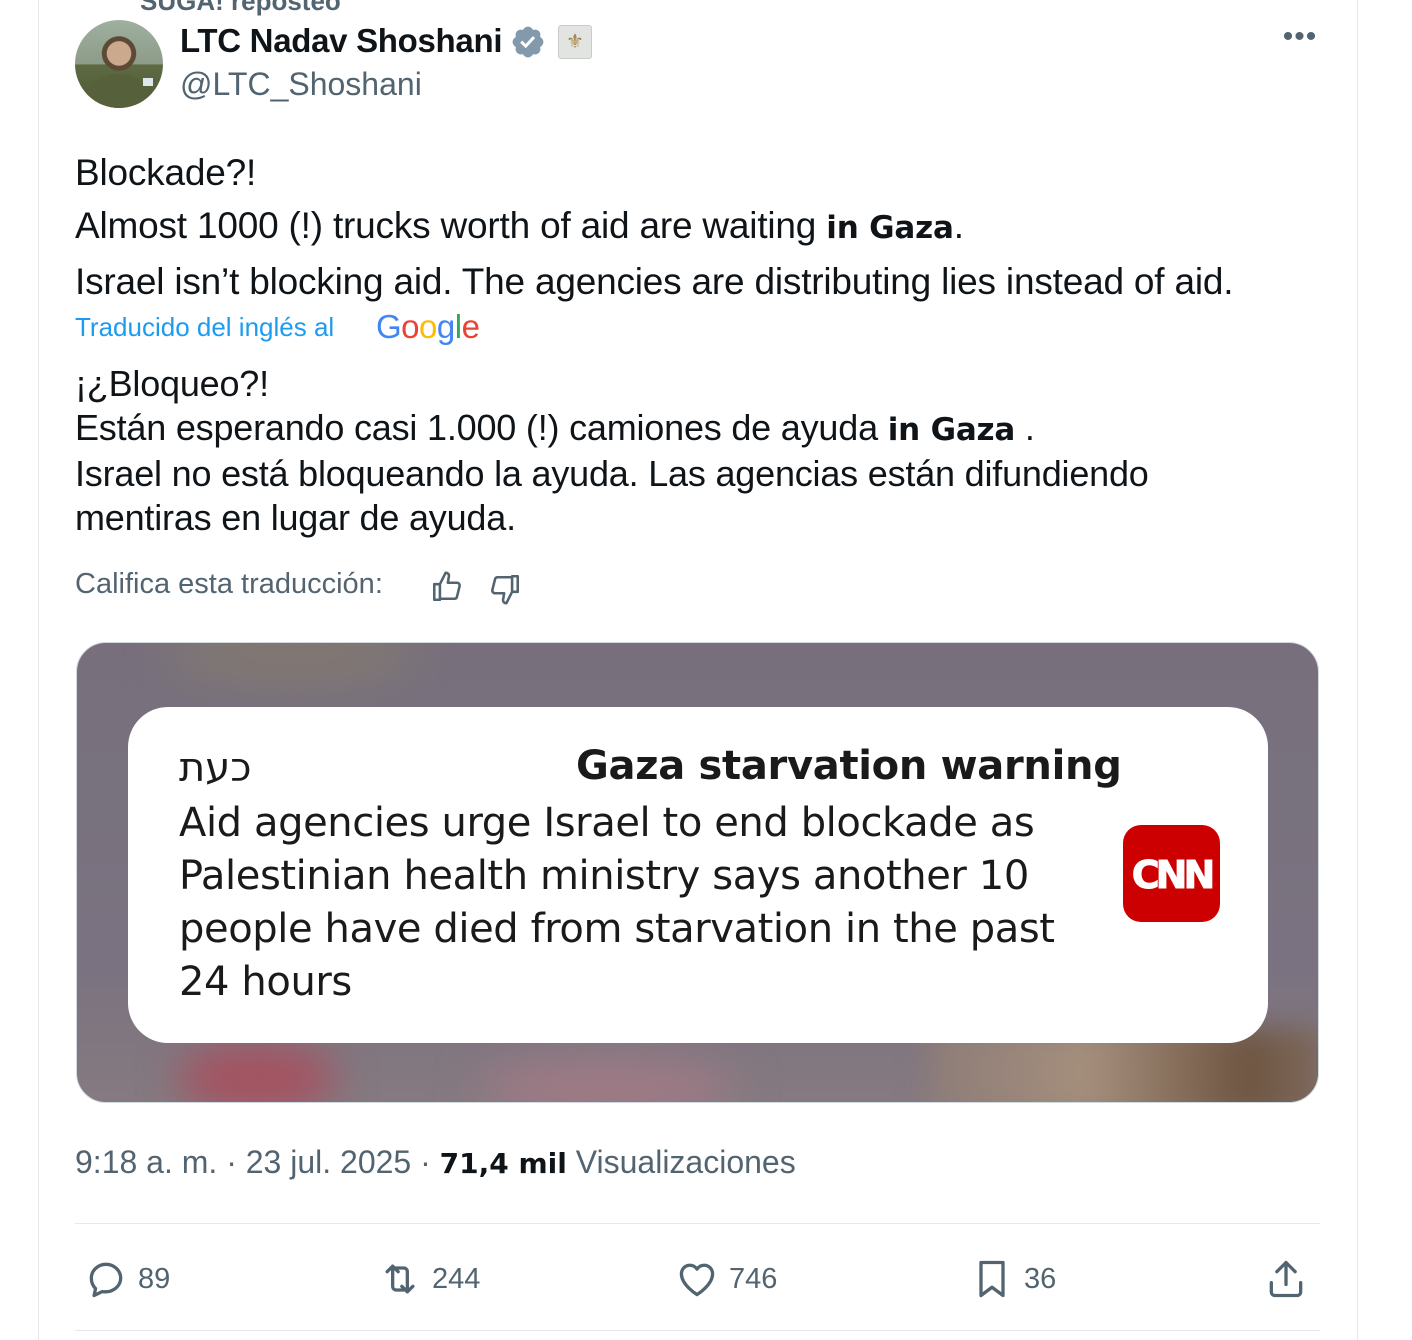  Describe the element at coordinates (204, 327) in the screenshot. I see `translated-from-label: Traducido del inglés al` at that location.